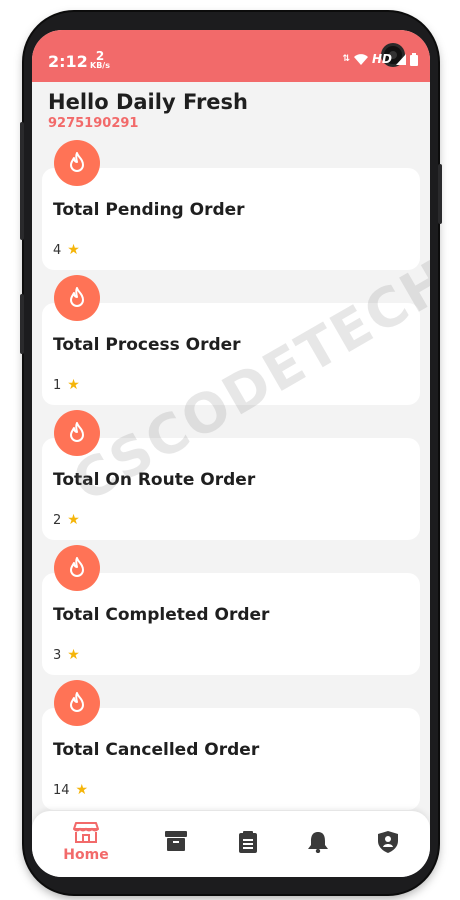 The height and width of the screenshot is (900, 460). What do you see at coordinates (147, 345) in the screenshot?
I see `order-card-label: Total Process Order` at bounding box center [147, 345].